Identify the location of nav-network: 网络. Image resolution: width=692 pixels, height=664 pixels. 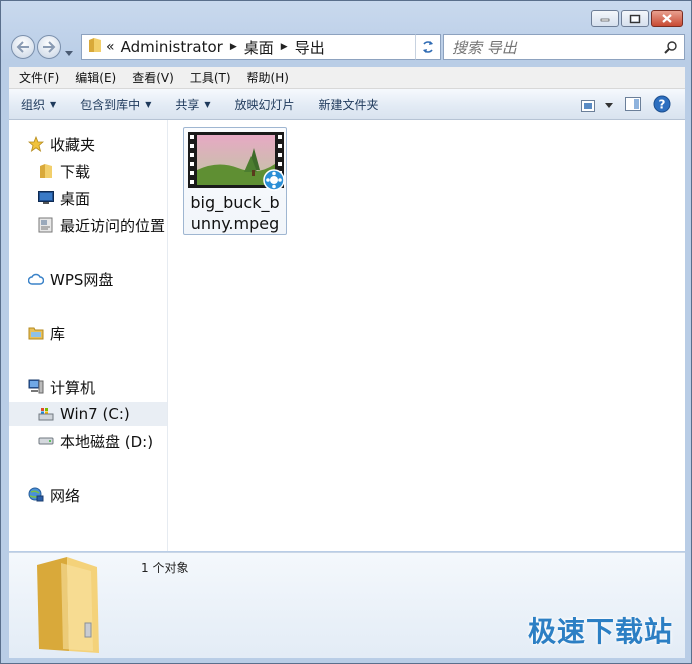
(88, 495).